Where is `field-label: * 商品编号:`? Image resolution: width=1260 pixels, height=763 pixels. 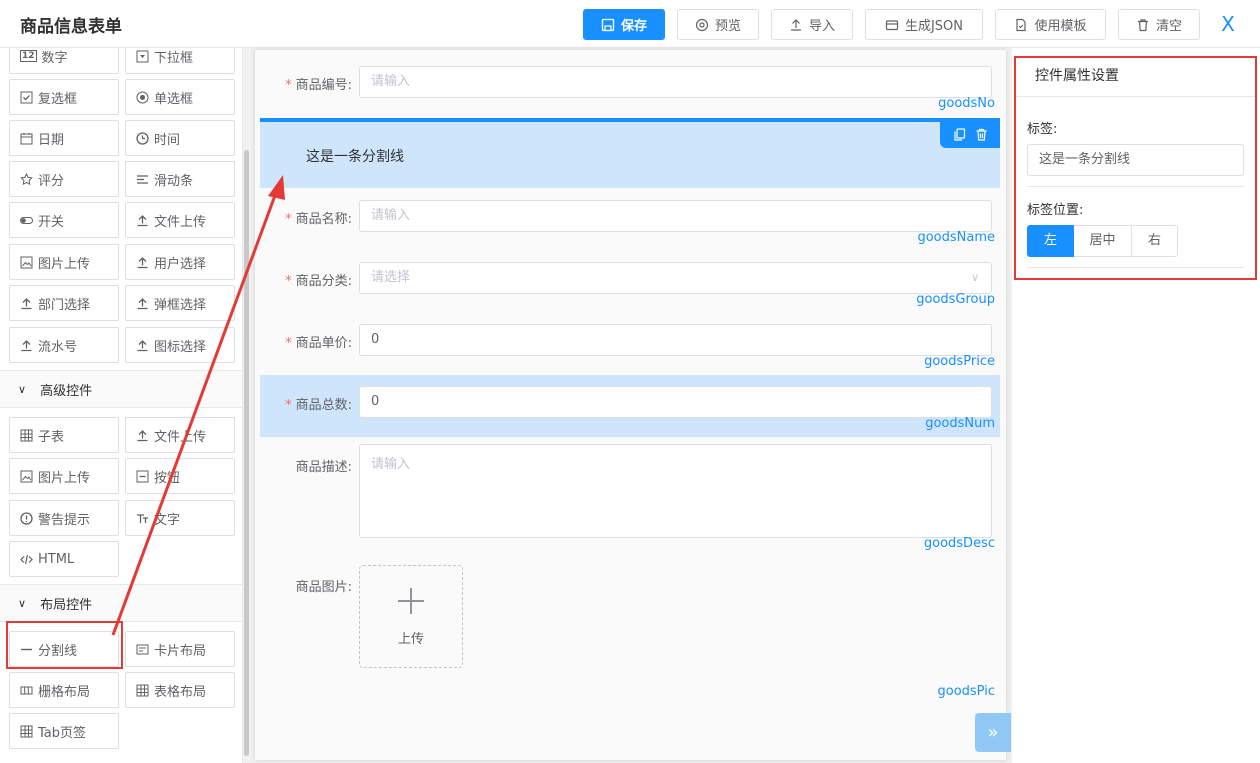
field-label: * 商品编号: is located at coordinates (318, 85).